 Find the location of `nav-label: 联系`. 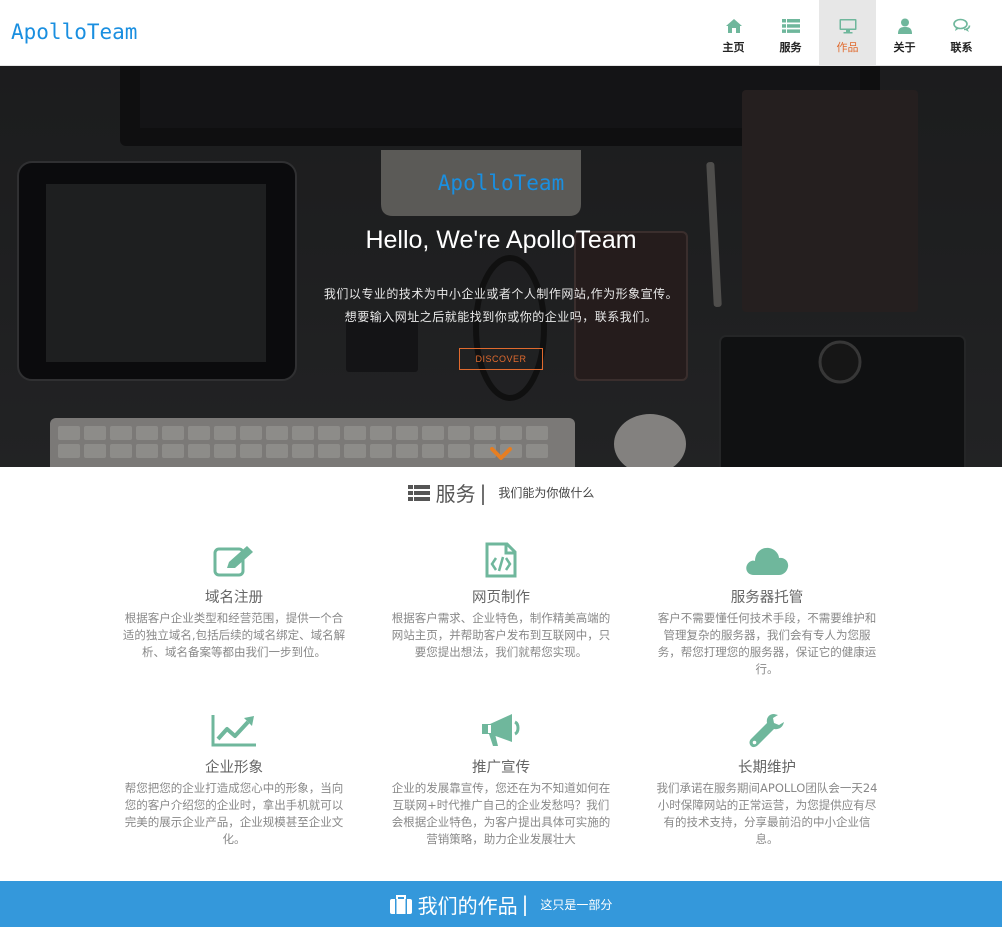

nav-label: 联系 is located at coordinates (961, 47).